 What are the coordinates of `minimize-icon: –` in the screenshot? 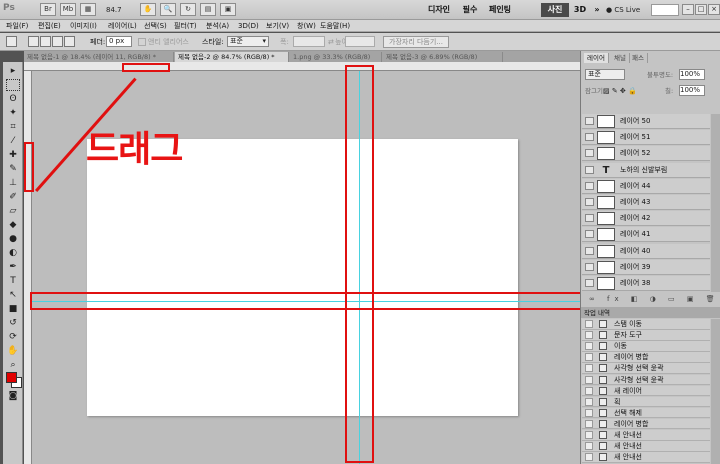 It's located at (688, 9).